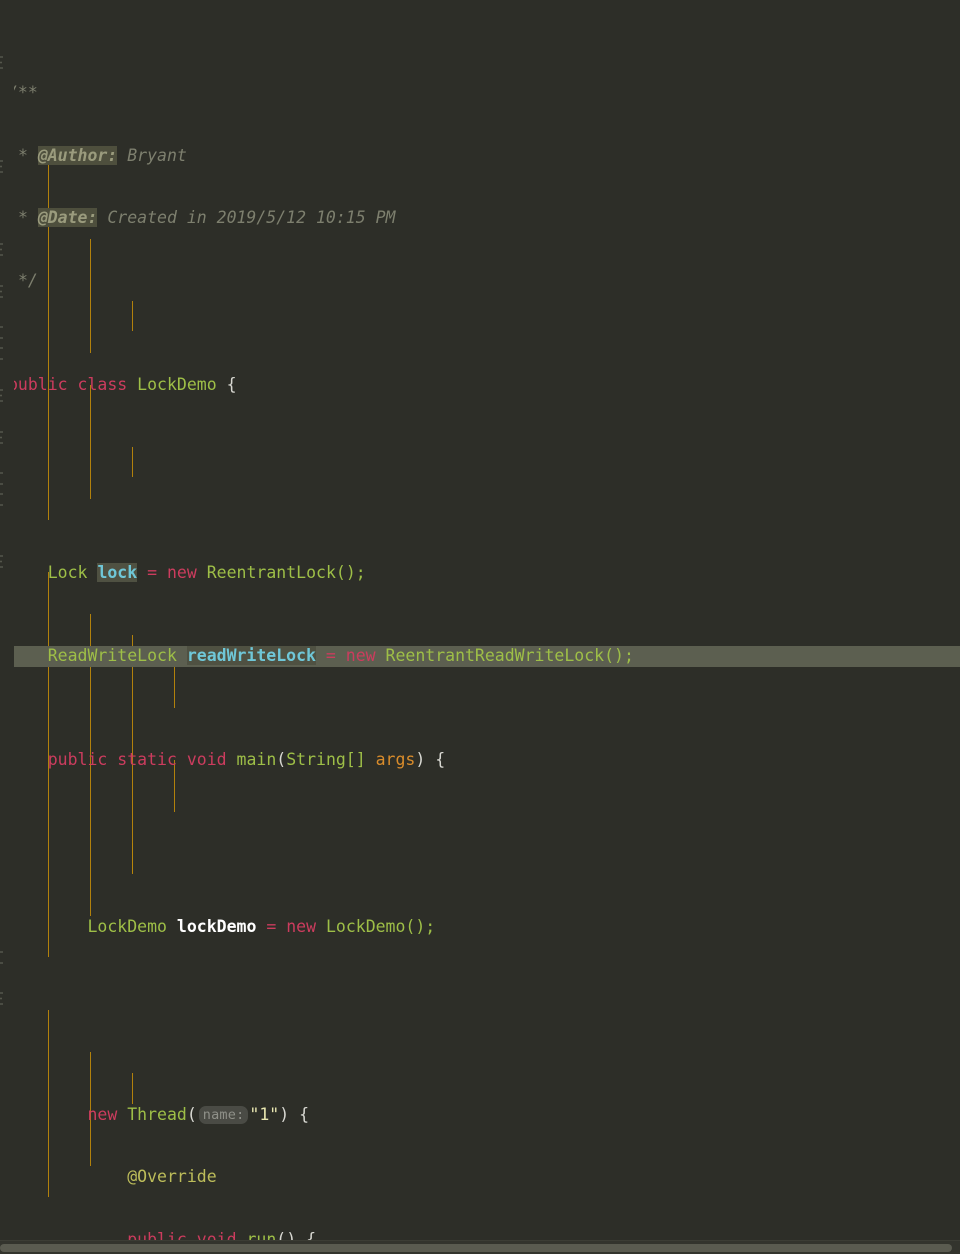 Image resolution: width=960 pixels, height=1254 pixels. Describe the element at coordinates (77, 155) in the screenshot. I see `javadoc-author-tag: @Author:` at that location.